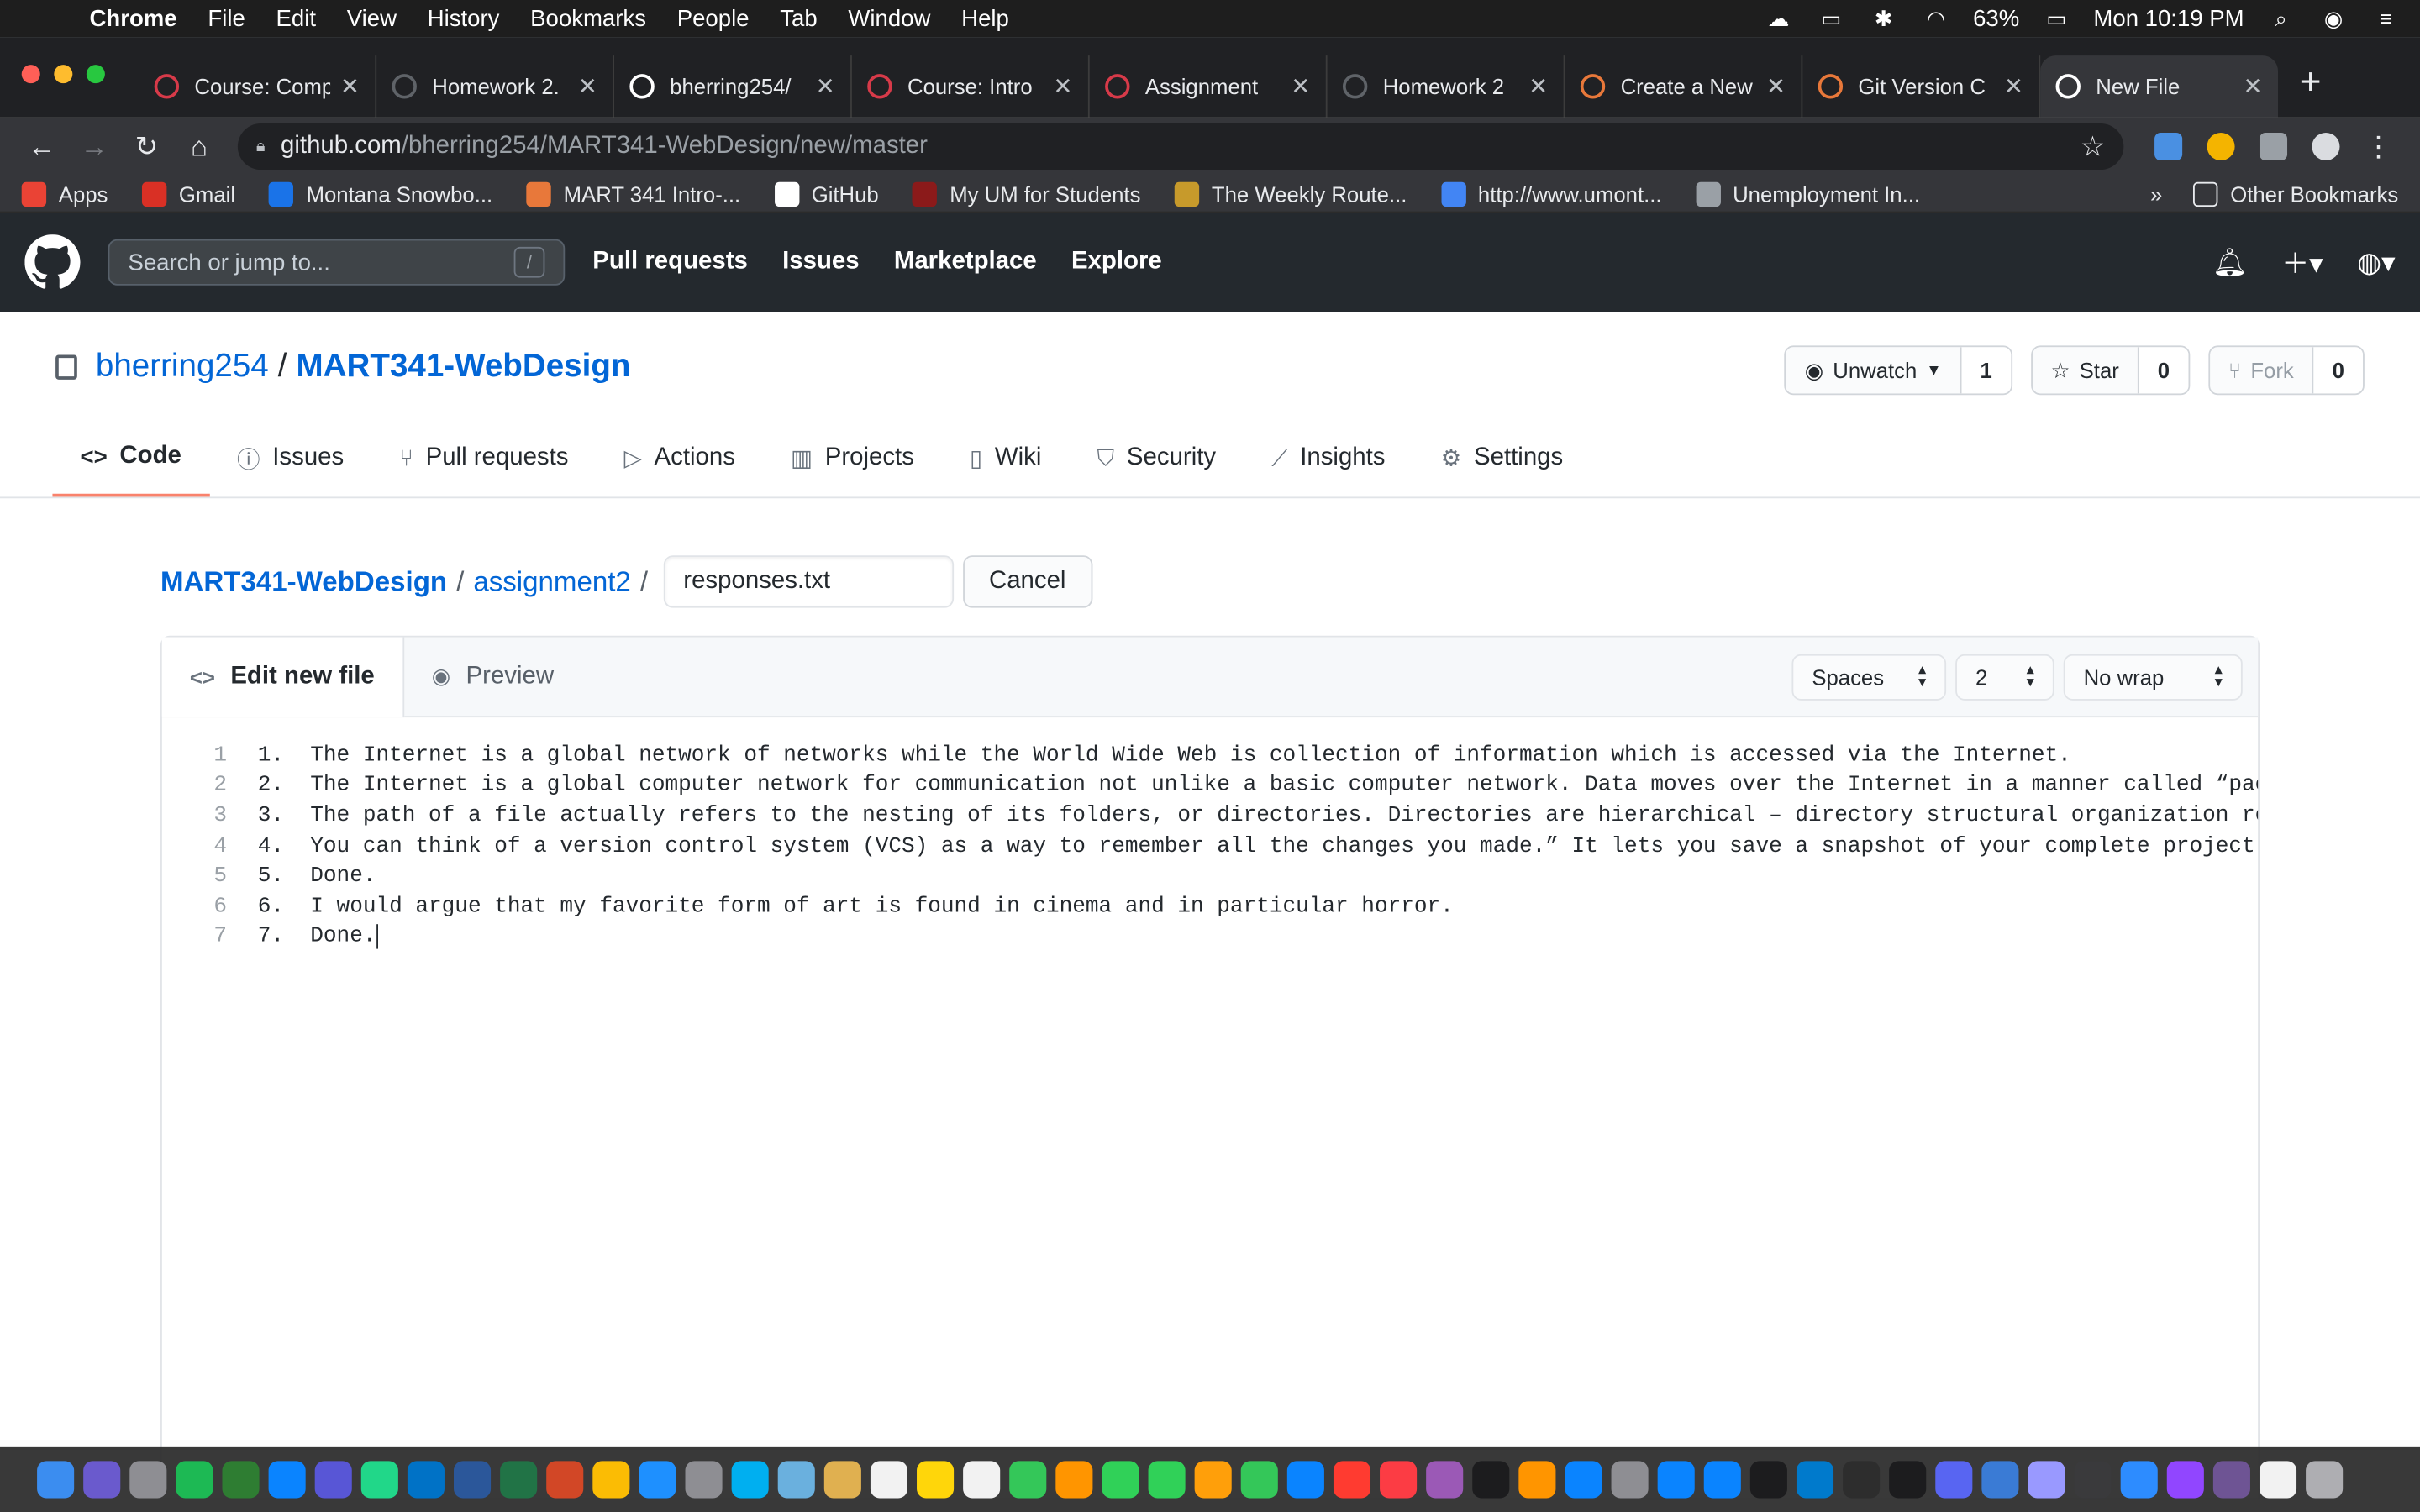 This screenshot has width=2420, height=1512. What do you see at coordinates (889, 18) in the screenshot?
I see `menu-window: Window` at bounding box center [889, 18].